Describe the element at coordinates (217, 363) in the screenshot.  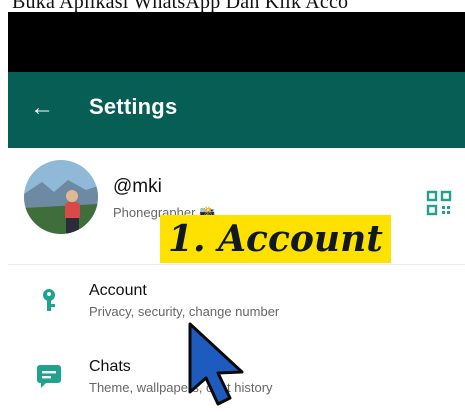
I see `mouse-pointer-icon` at that location.